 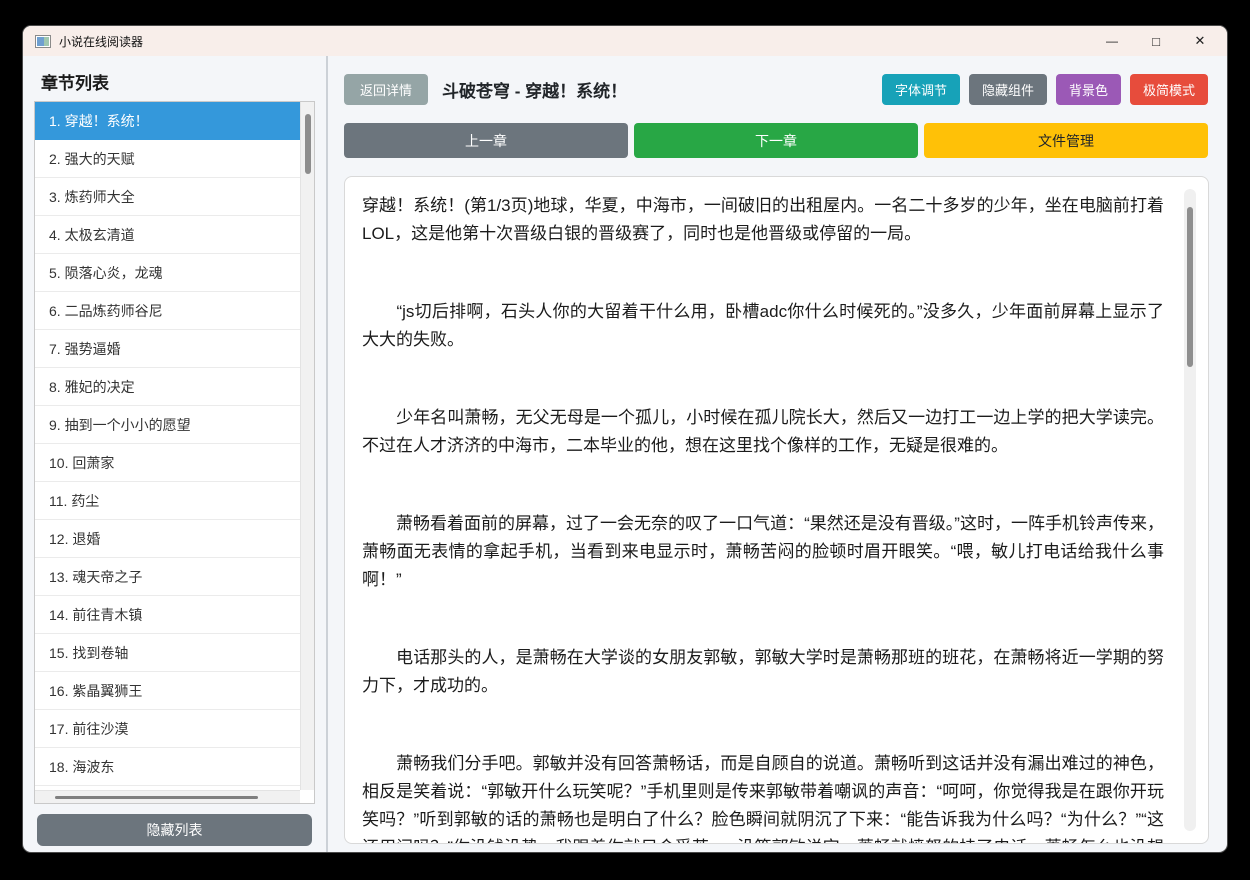 I want to click on chapter-item: 5. 陨落心炎，龙魂, so click(x=167, y=273).